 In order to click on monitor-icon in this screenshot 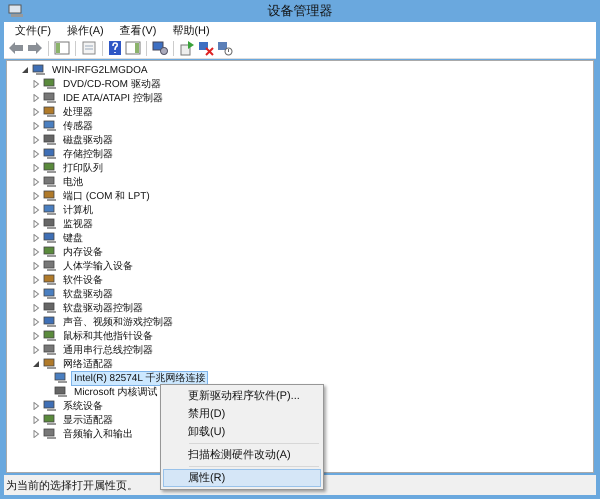, I will do `click(160, 48)`.